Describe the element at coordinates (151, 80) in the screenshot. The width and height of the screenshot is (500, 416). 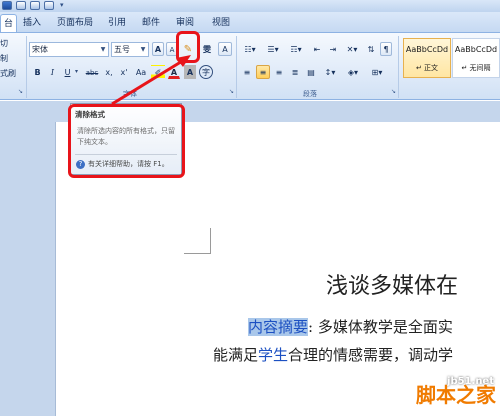
I see `annotation-arrow` at that location.